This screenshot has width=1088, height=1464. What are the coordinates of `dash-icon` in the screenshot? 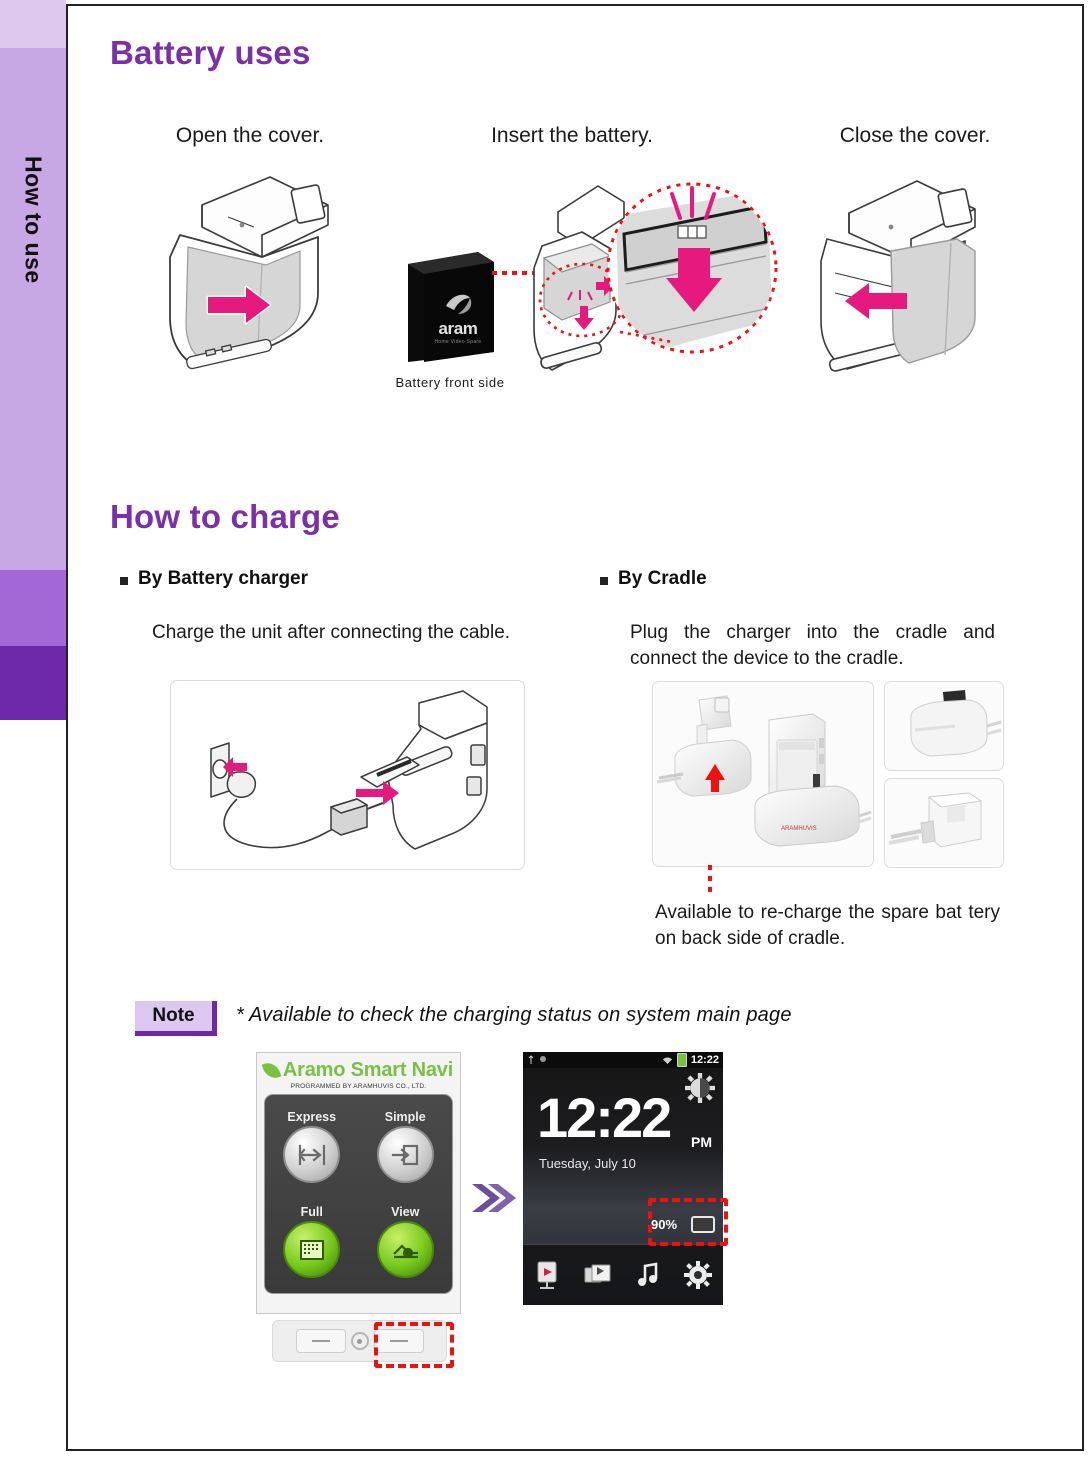 It's located at (320, 1341).